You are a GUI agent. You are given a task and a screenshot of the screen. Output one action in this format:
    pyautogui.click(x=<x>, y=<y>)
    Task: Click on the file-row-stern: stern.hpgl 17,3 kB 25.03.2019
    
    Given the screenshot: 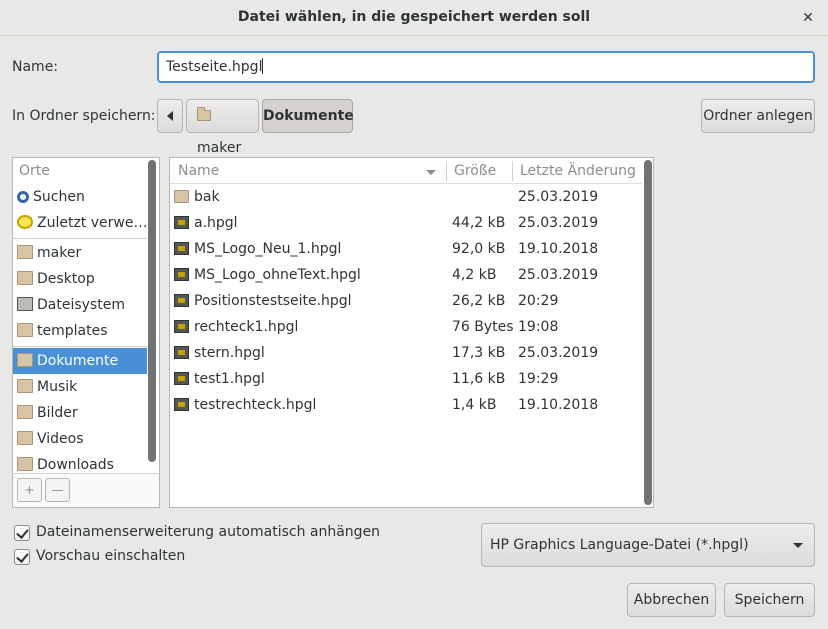 What is the action you would take?
    pyautogui.click(x=405, y=353)
    